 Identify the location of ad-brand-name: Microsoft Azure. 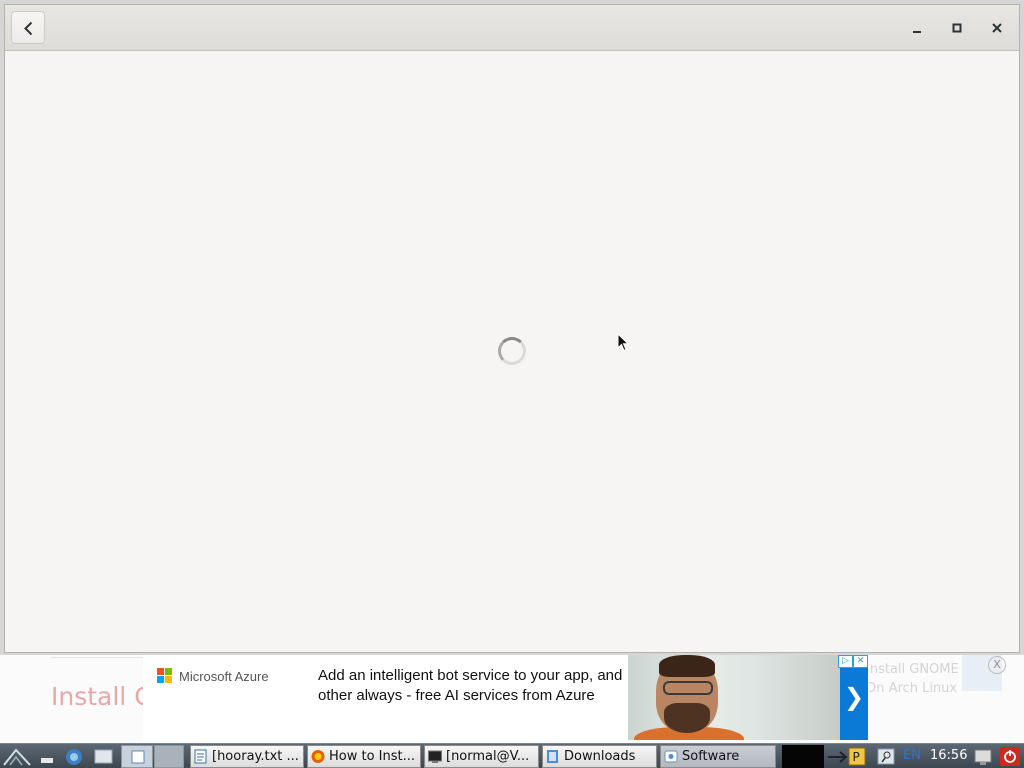
(224, 676).